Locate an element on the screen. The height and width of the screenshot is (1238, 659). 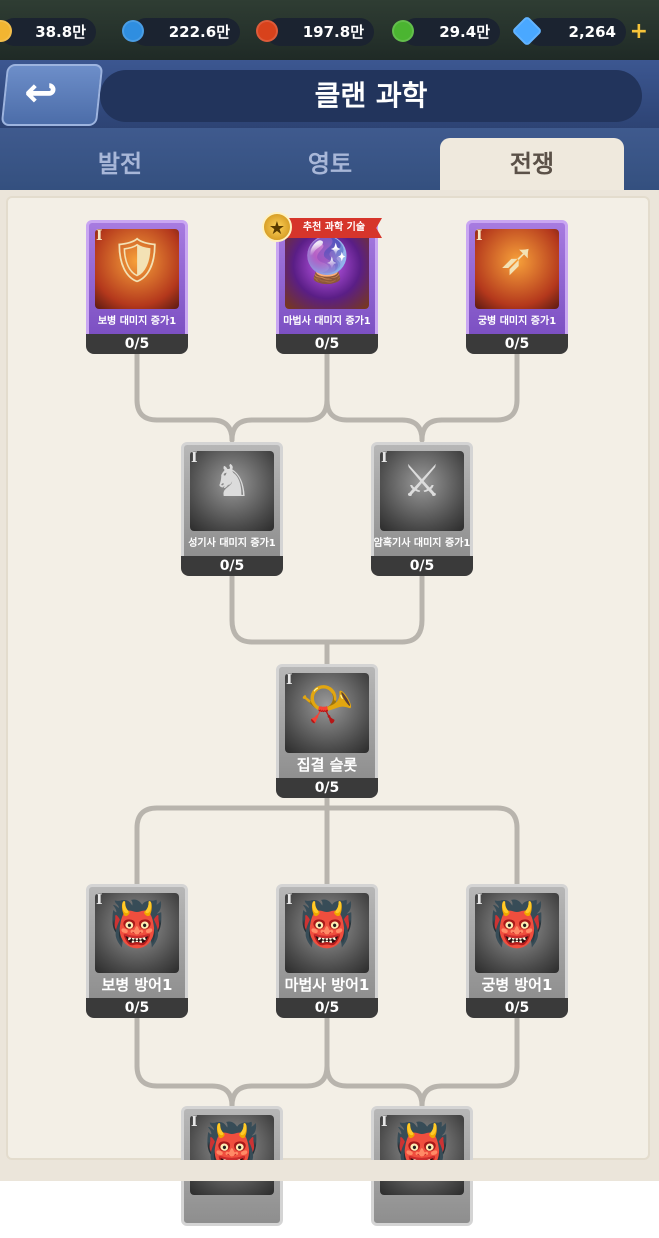
armor-icon: ⚔ is located at coordinates (422, 481).